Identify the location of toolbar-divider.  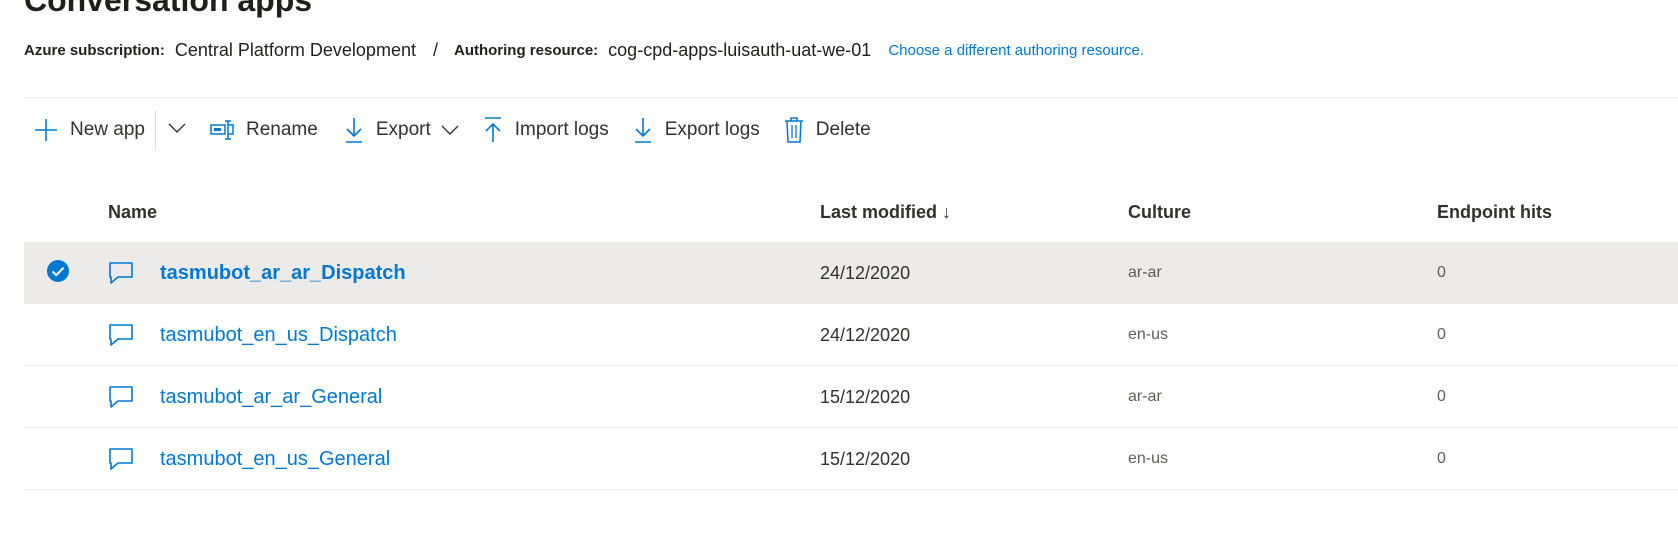
(851, 97).